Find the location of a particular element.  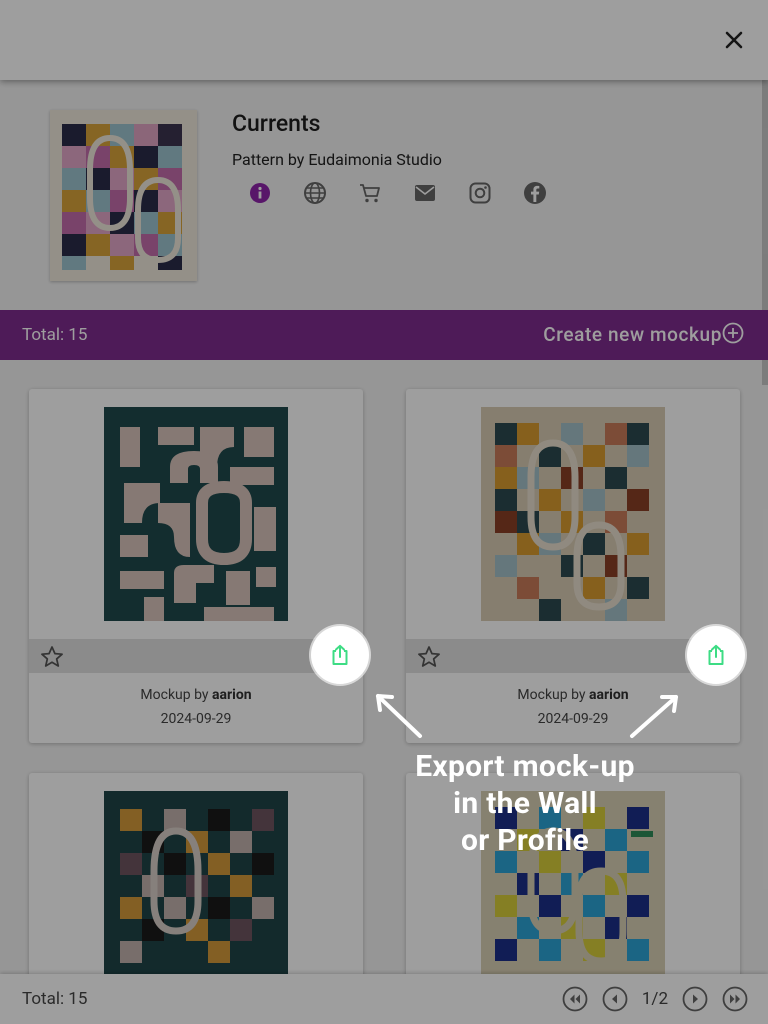

callout-arrows is located at coordinates (527, 716).